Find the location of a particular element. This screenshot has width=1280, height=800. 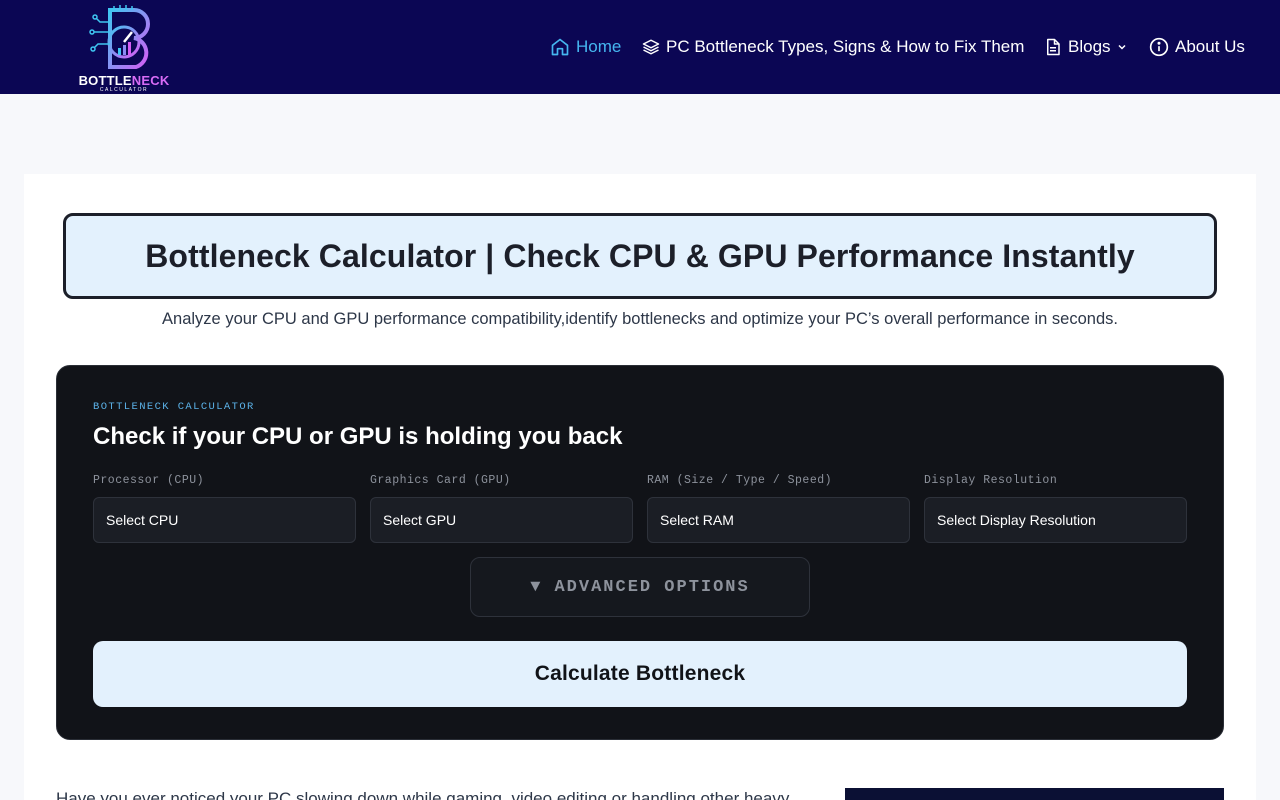

logo-subtitle: CALCULATOR is located at coordinates (124, 90).